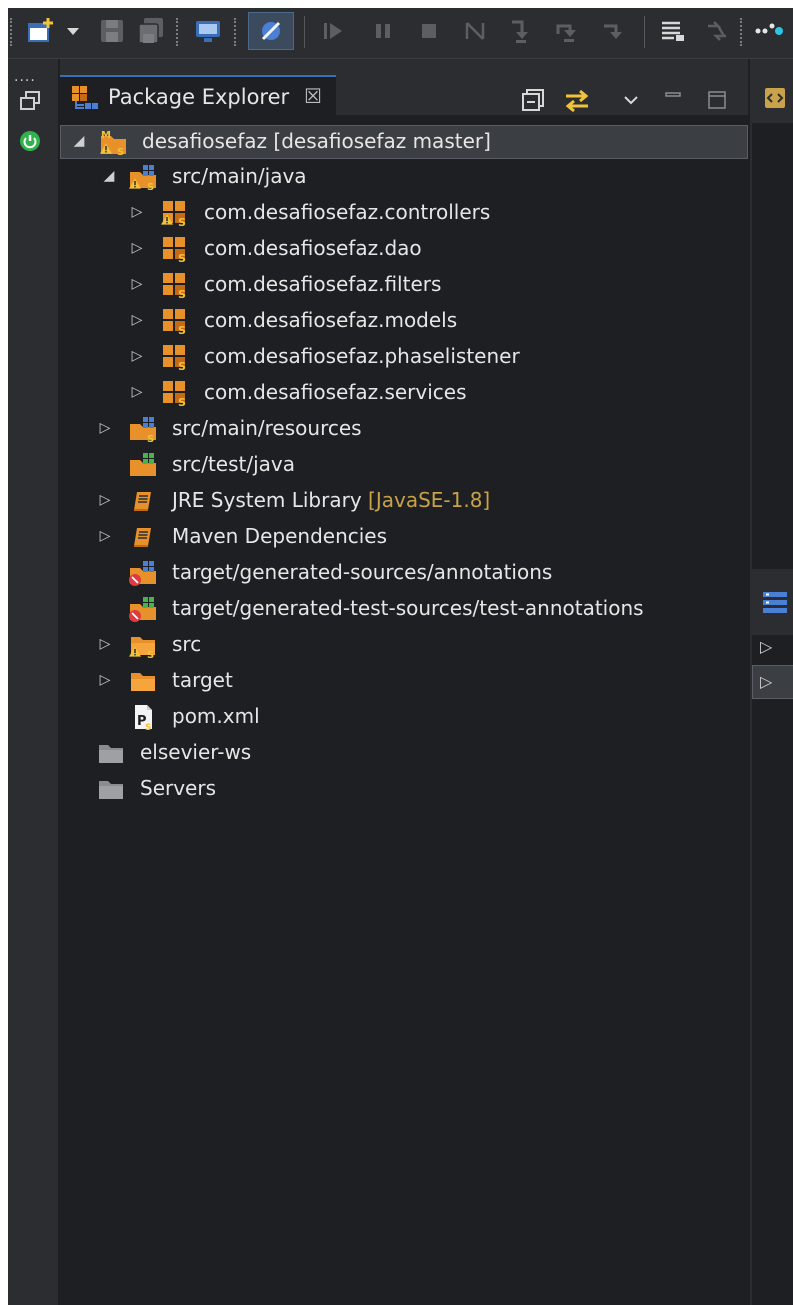 The width and height of the screenshot is (793, 1305). I want to click on xml-editor-icon, so click(775, 100).